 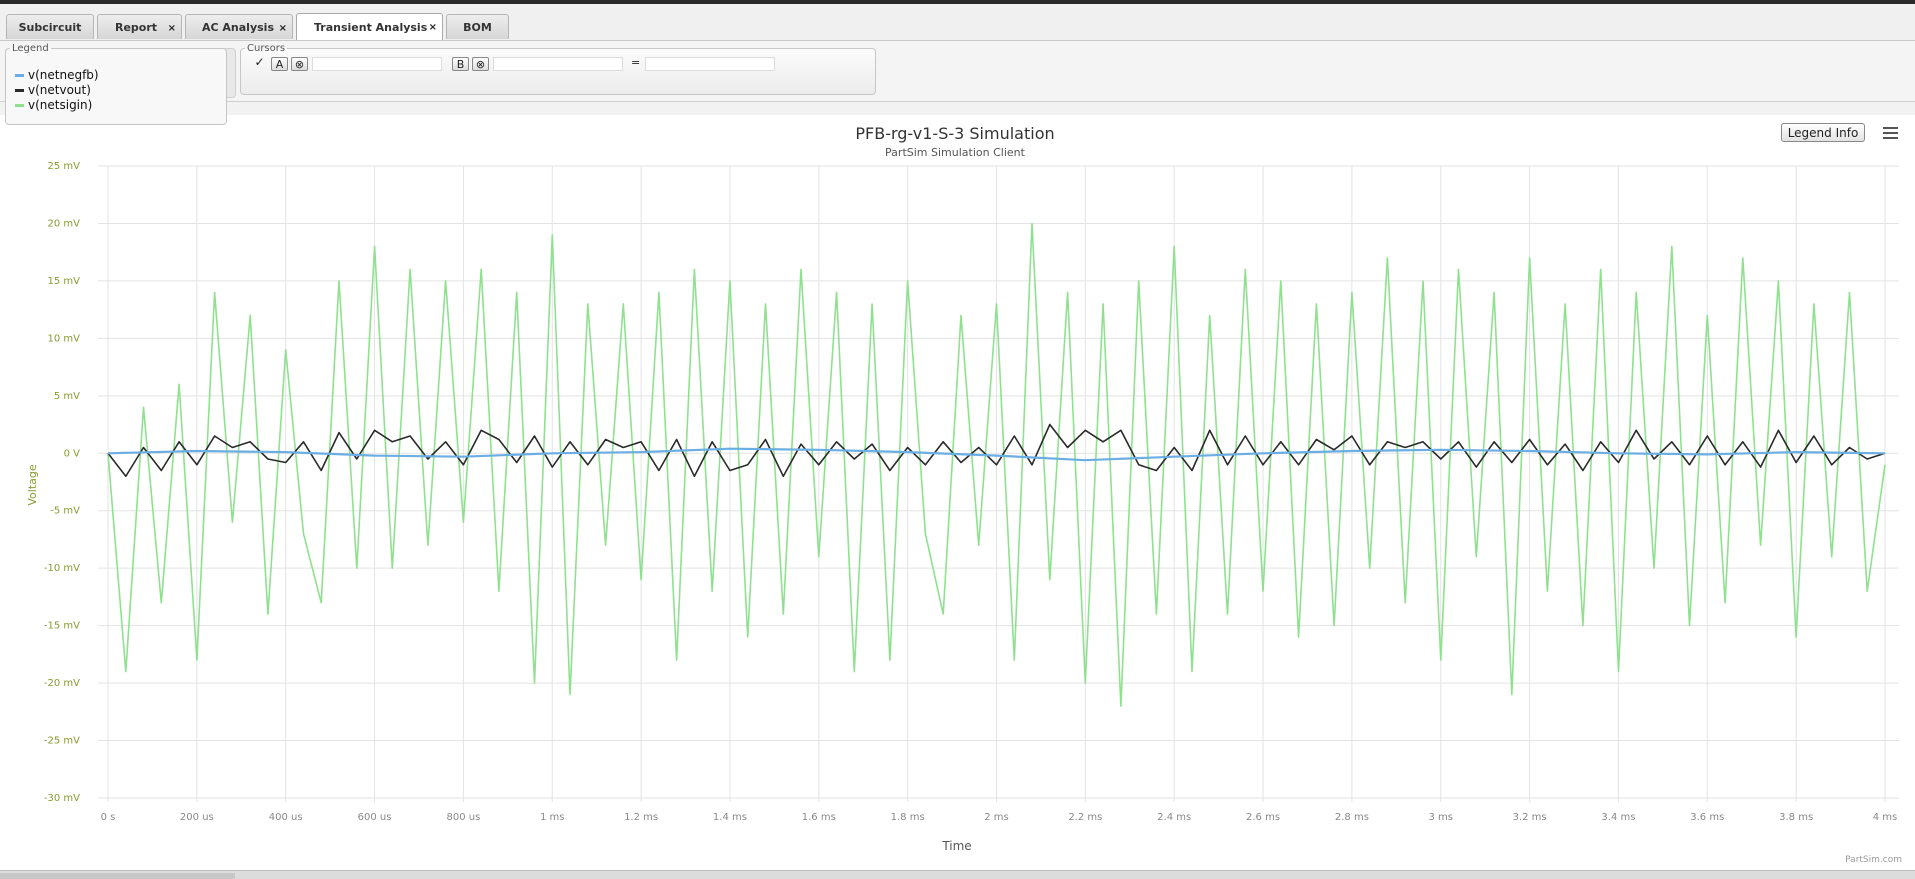 I want to click on x-tick-label: 3.4 ms, so click(x=1618, y=817).